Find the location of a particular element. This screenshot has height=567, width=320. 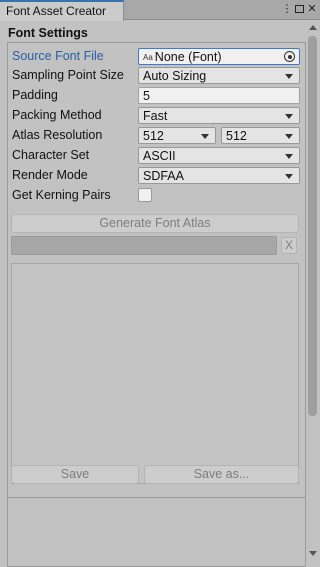

kerning-checkbox is located at coordinates (145, 195).